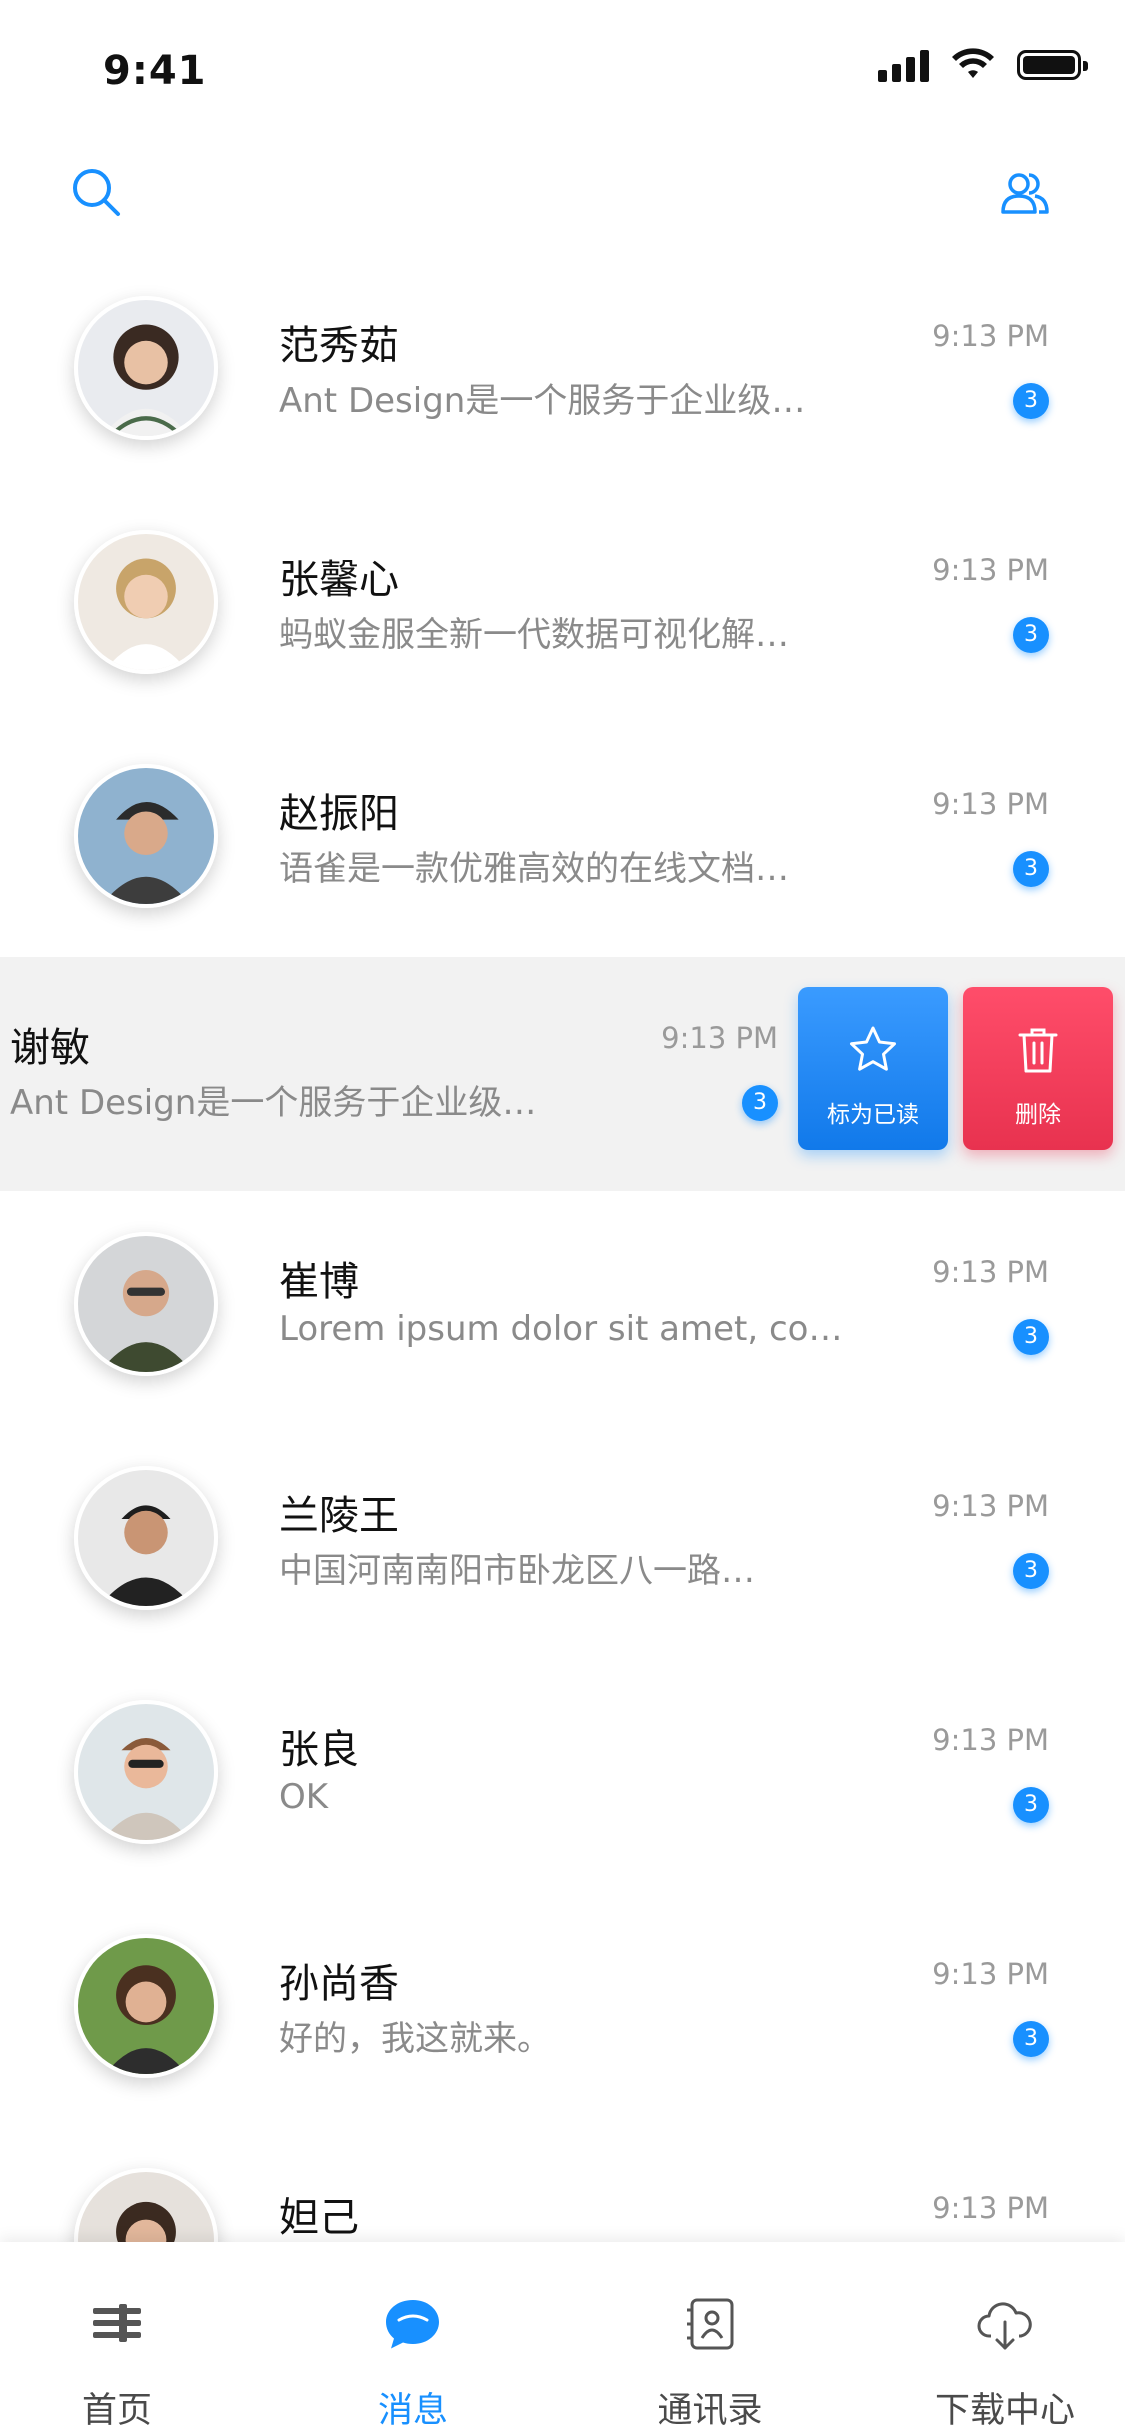 Image resolution: width=1125 pixels, height=2436 pixels. Describe the element at coordinates (1052, 65) in the screenshot. I see `battery-icon` at that location.